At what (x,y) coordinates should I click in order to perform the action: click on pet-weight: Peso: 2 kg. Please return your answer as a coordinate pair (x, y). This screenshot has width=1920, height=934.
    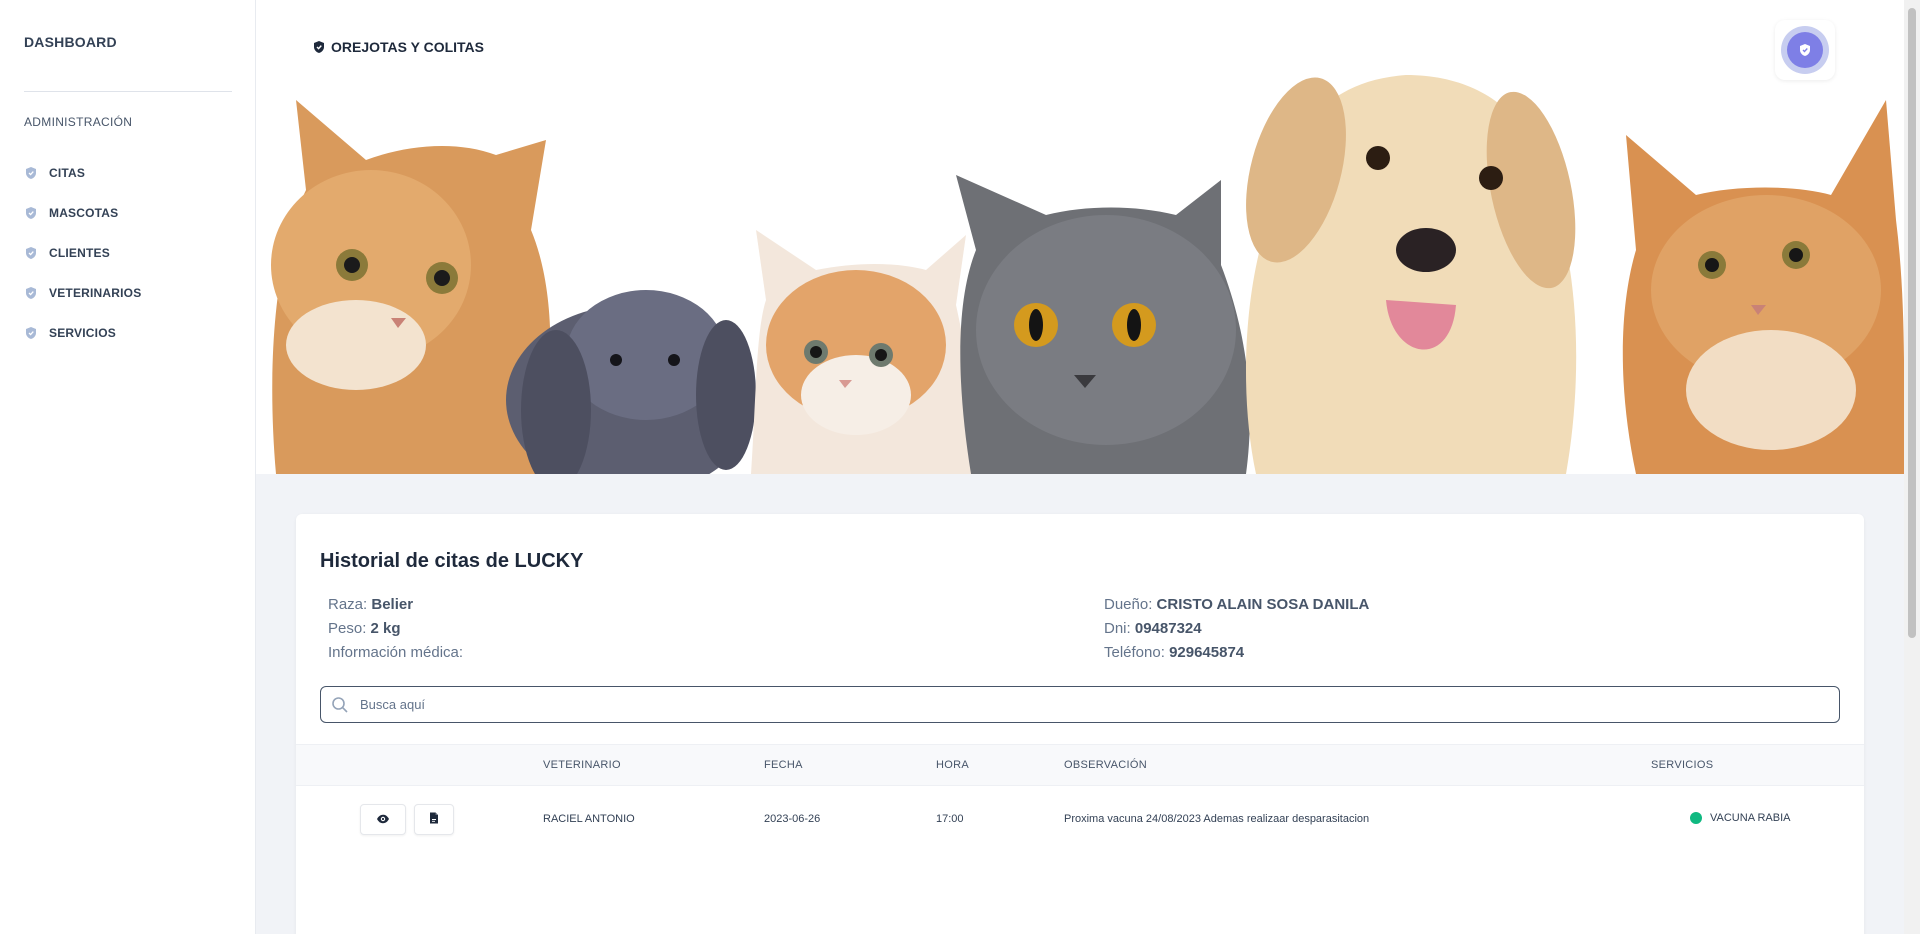
    Looking at the image, I should click on (395, 629).